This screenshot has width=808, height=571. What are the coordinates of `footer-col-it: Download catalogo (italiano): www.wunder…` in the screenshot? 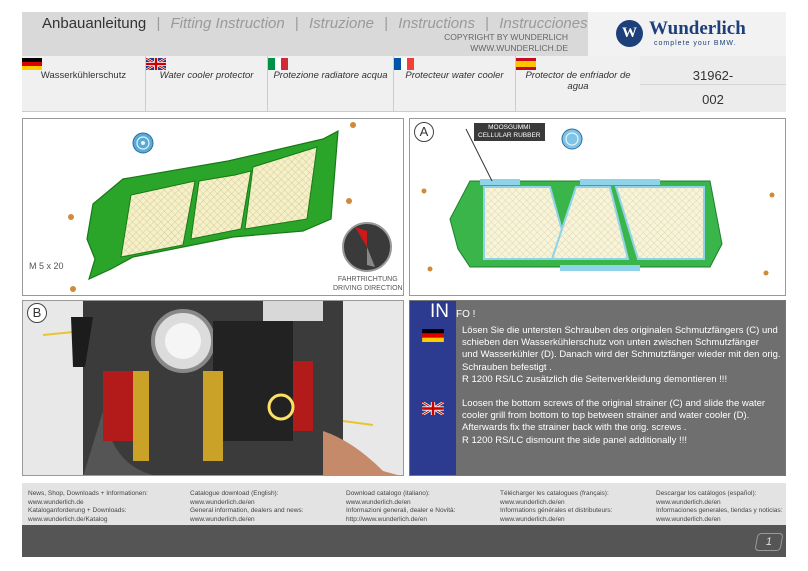 It's located at (401, 506).